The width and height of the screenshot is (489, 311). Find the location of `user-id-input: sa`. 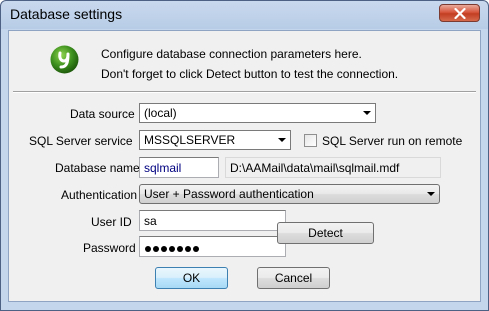

user-id-input: sa is located at coordinates (212, 220).